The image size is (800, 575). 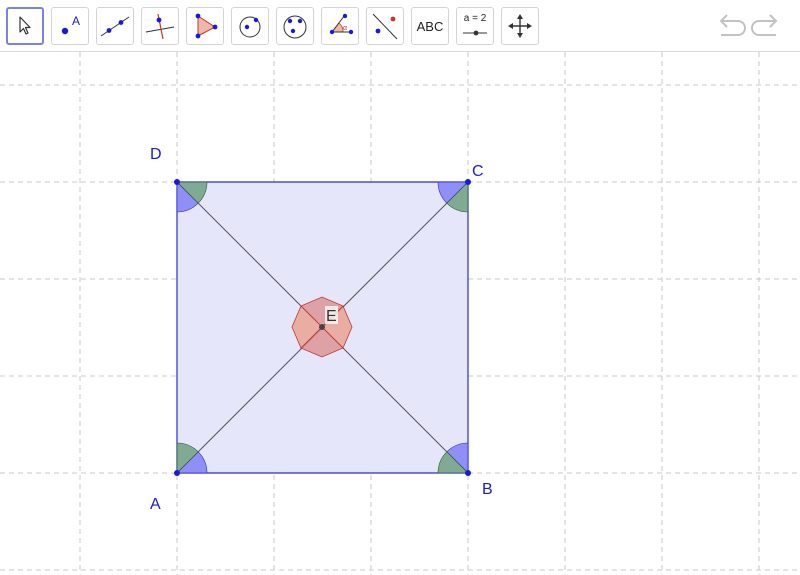 I want to click on move-tool-button, so click(x=25, y=26).